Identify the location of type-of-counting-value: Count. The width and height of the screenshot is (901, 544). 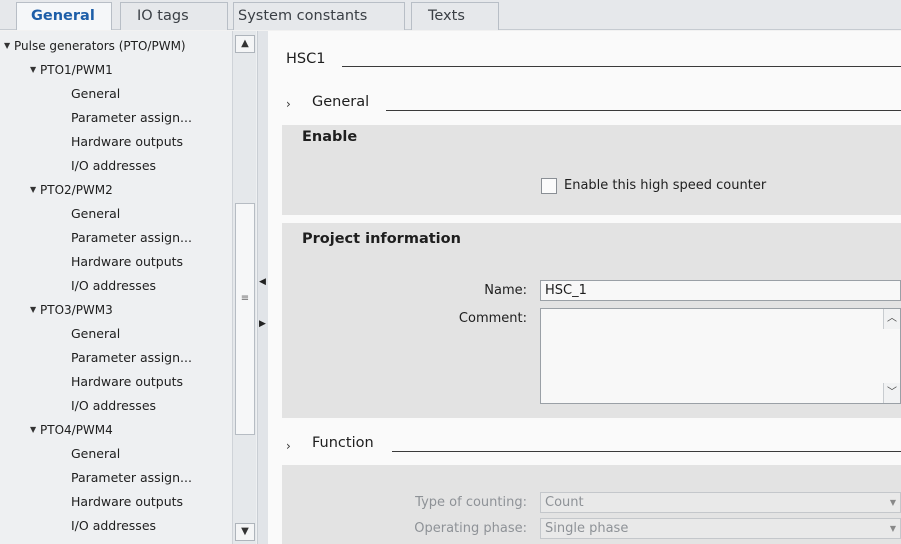
(564, 502).